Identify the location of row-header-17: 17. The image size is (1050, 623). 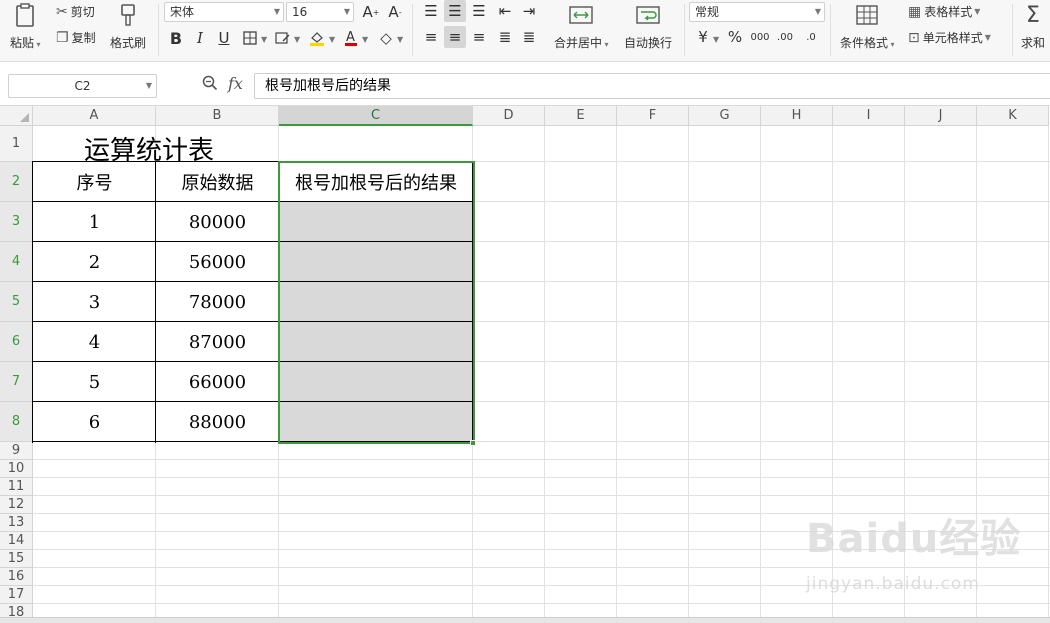
(16, 595).